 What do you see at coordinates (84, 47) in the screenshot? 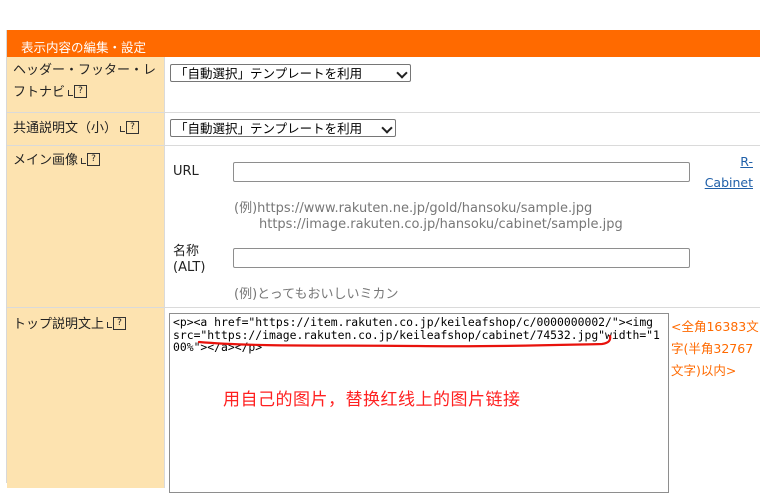
I see `section-title: 表示内容の編集・設定` at bounding box center [84, 47].